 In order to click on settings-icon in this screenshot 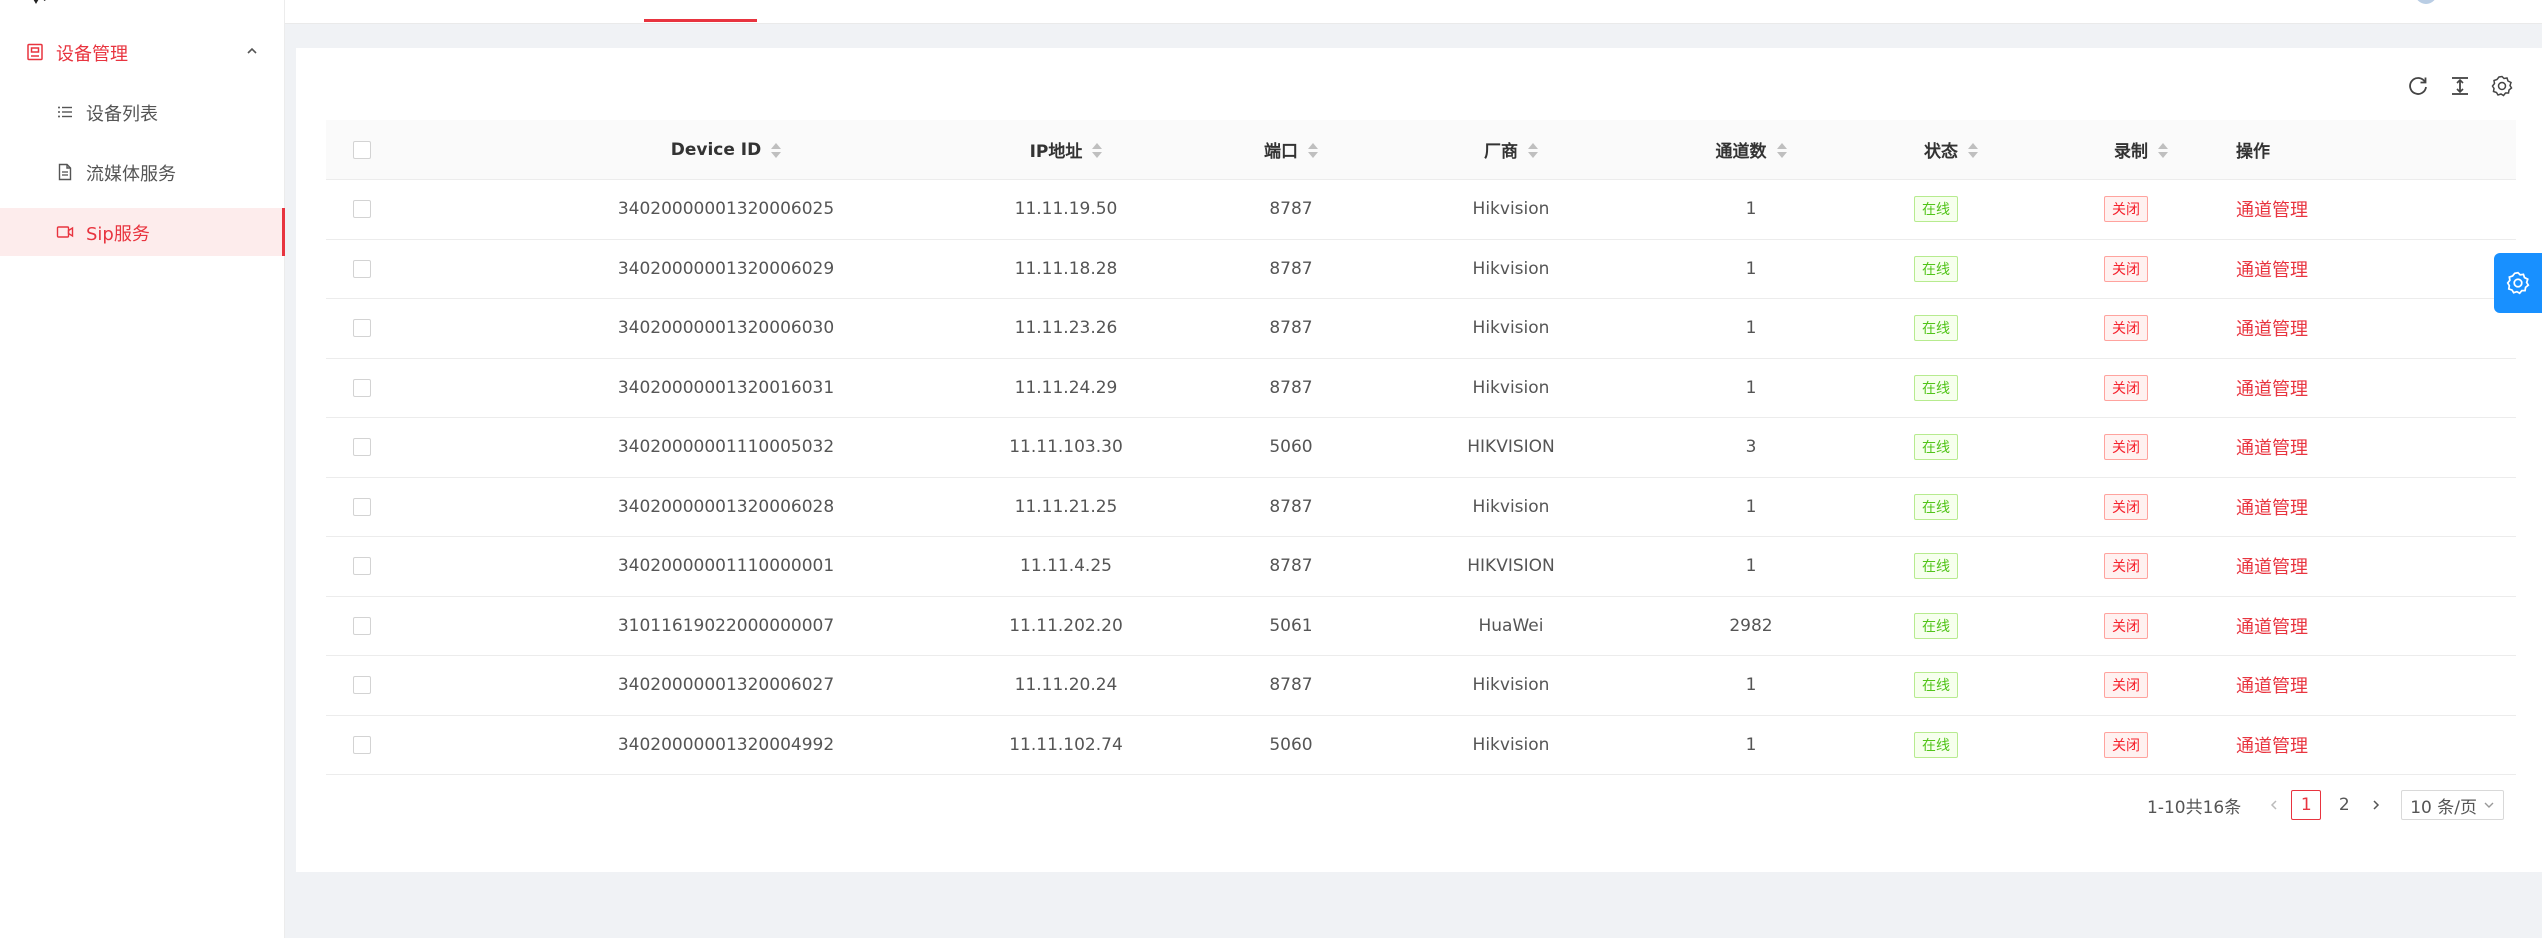, I will do `click(2502, 86)`.